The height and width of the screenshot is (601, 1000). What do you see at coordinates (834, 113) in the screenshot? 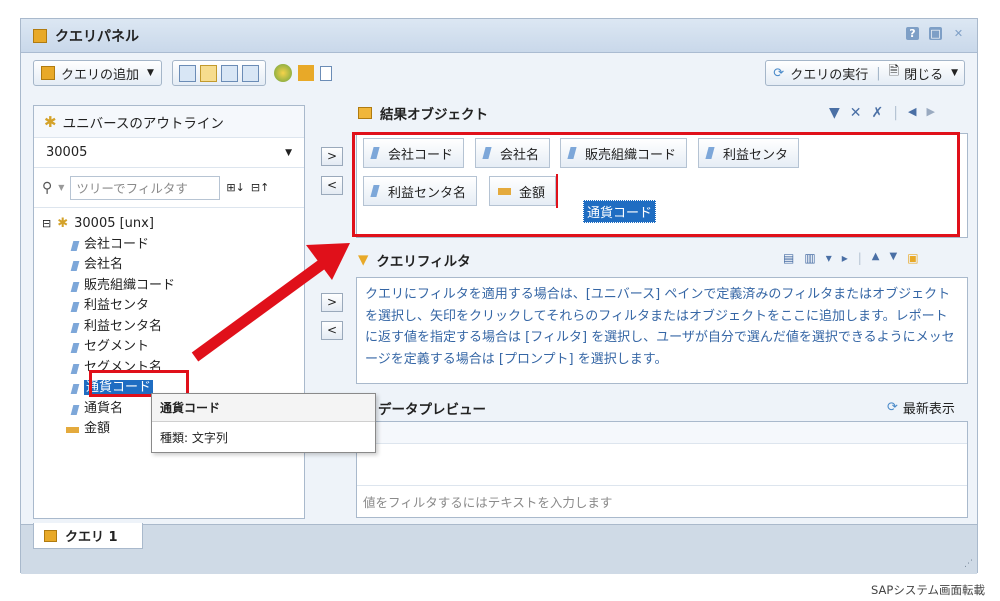
I see `filter-add-icon: ▼` at bounding box center [834, 113].